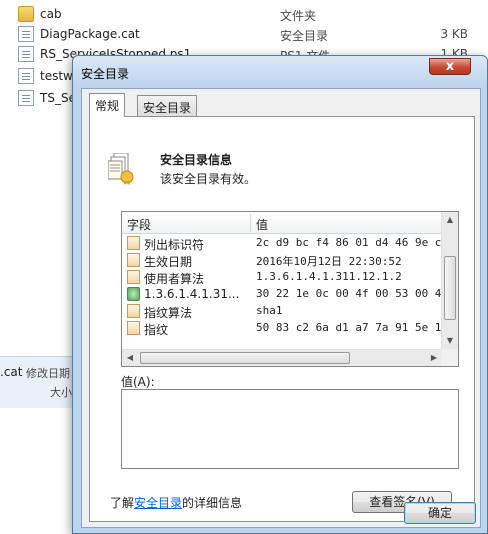  Describe the element at coordinates (130, 358) in the screenshot. I see `scroll-left-icon: ◀` at that location.